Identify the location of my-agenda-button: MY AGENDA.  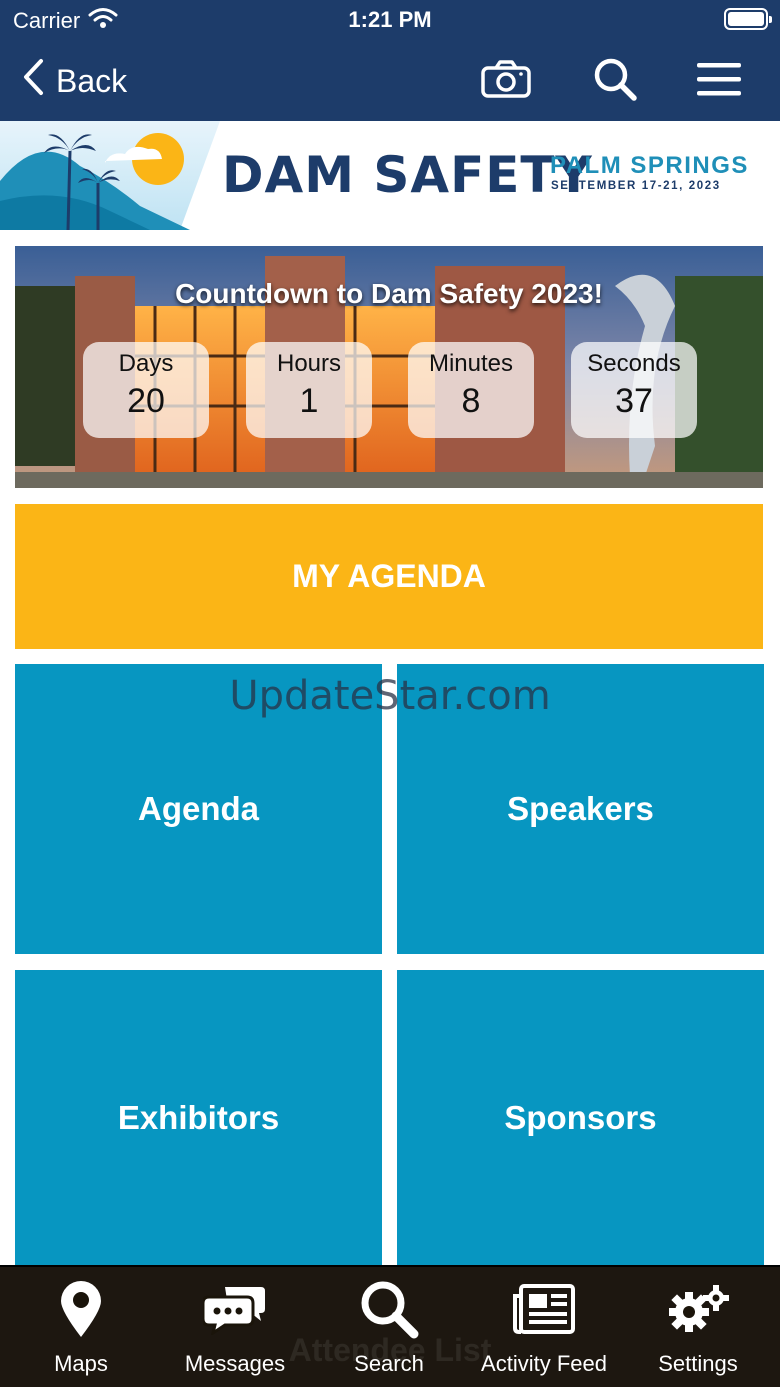
(389, 576).